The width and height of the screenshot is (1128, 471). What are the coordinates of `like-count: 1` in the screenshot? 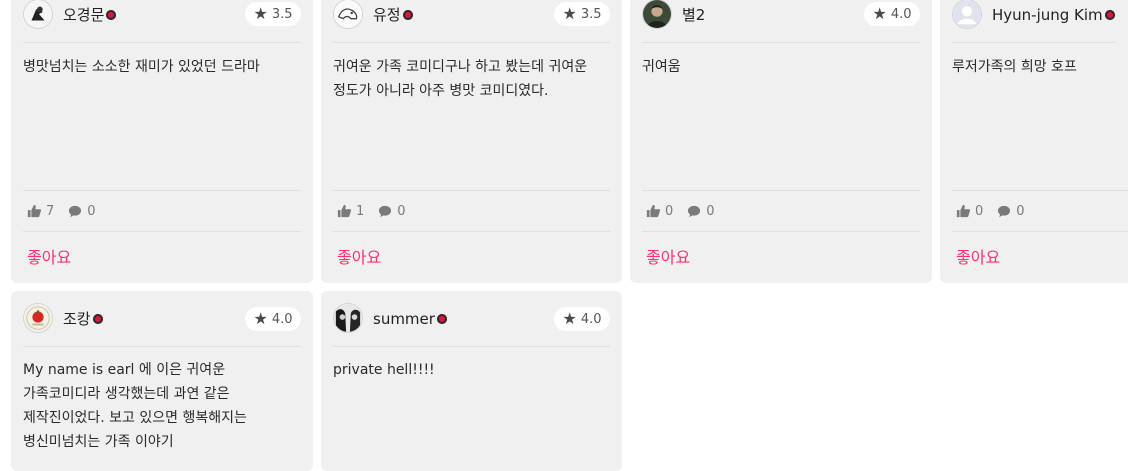 It's located at (350, 211).